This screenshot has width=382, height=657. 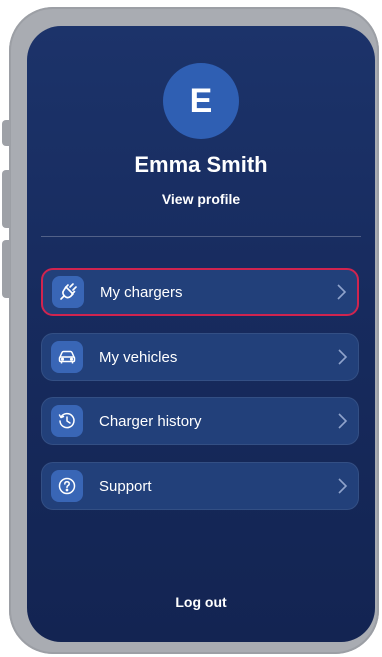 I want to click on logout-button: Log out, so click(x=201, y=602).